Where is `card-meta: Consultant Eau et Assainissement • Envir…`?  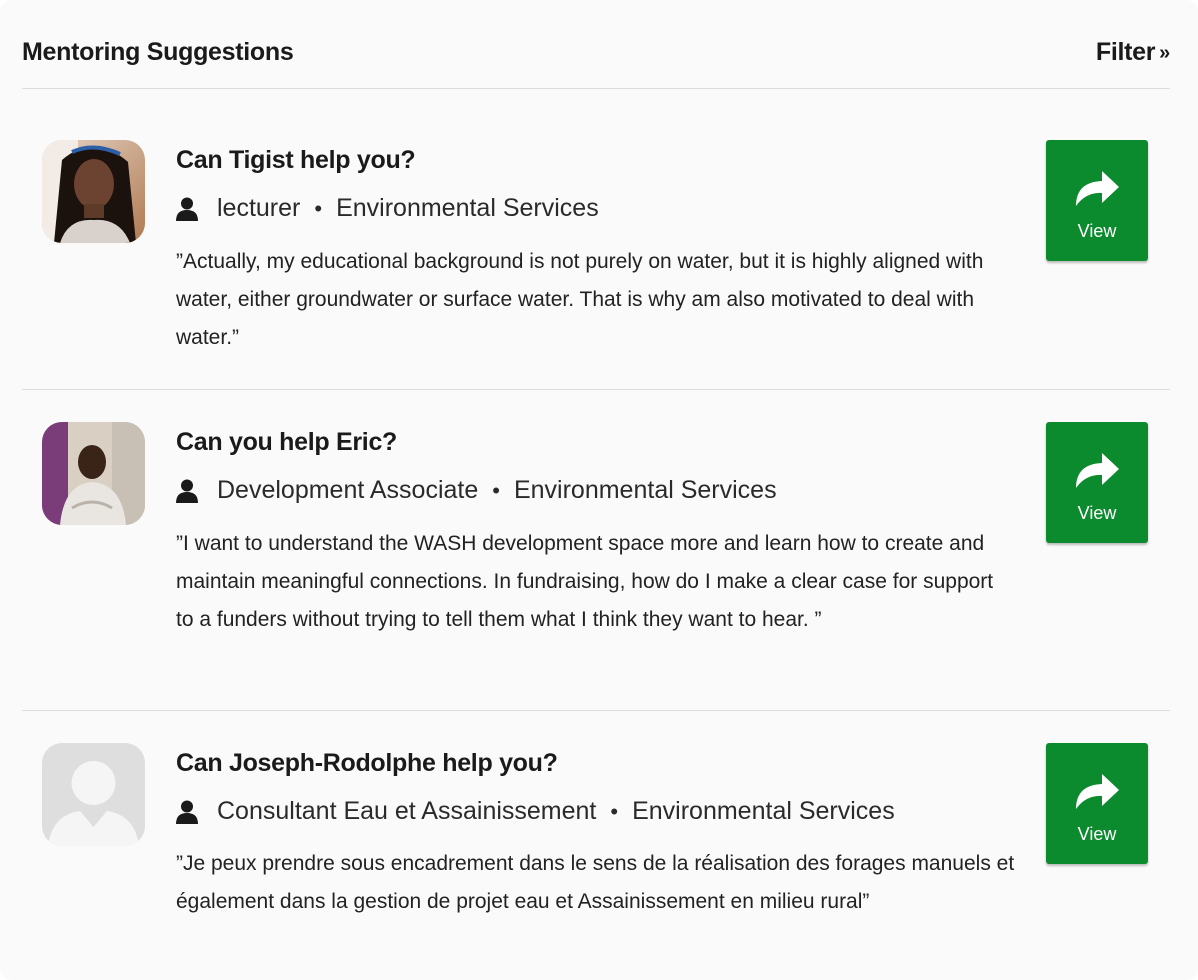 card-meta: Consultant Eau et Assainissement • Envir… is located at coordinates (535, 811).